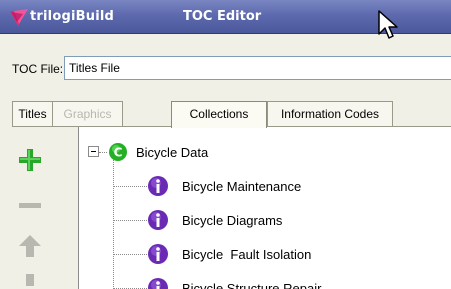 This screenshot has width=451, height=289. I want to click on tab-titles: Titles, so click(32, 114).